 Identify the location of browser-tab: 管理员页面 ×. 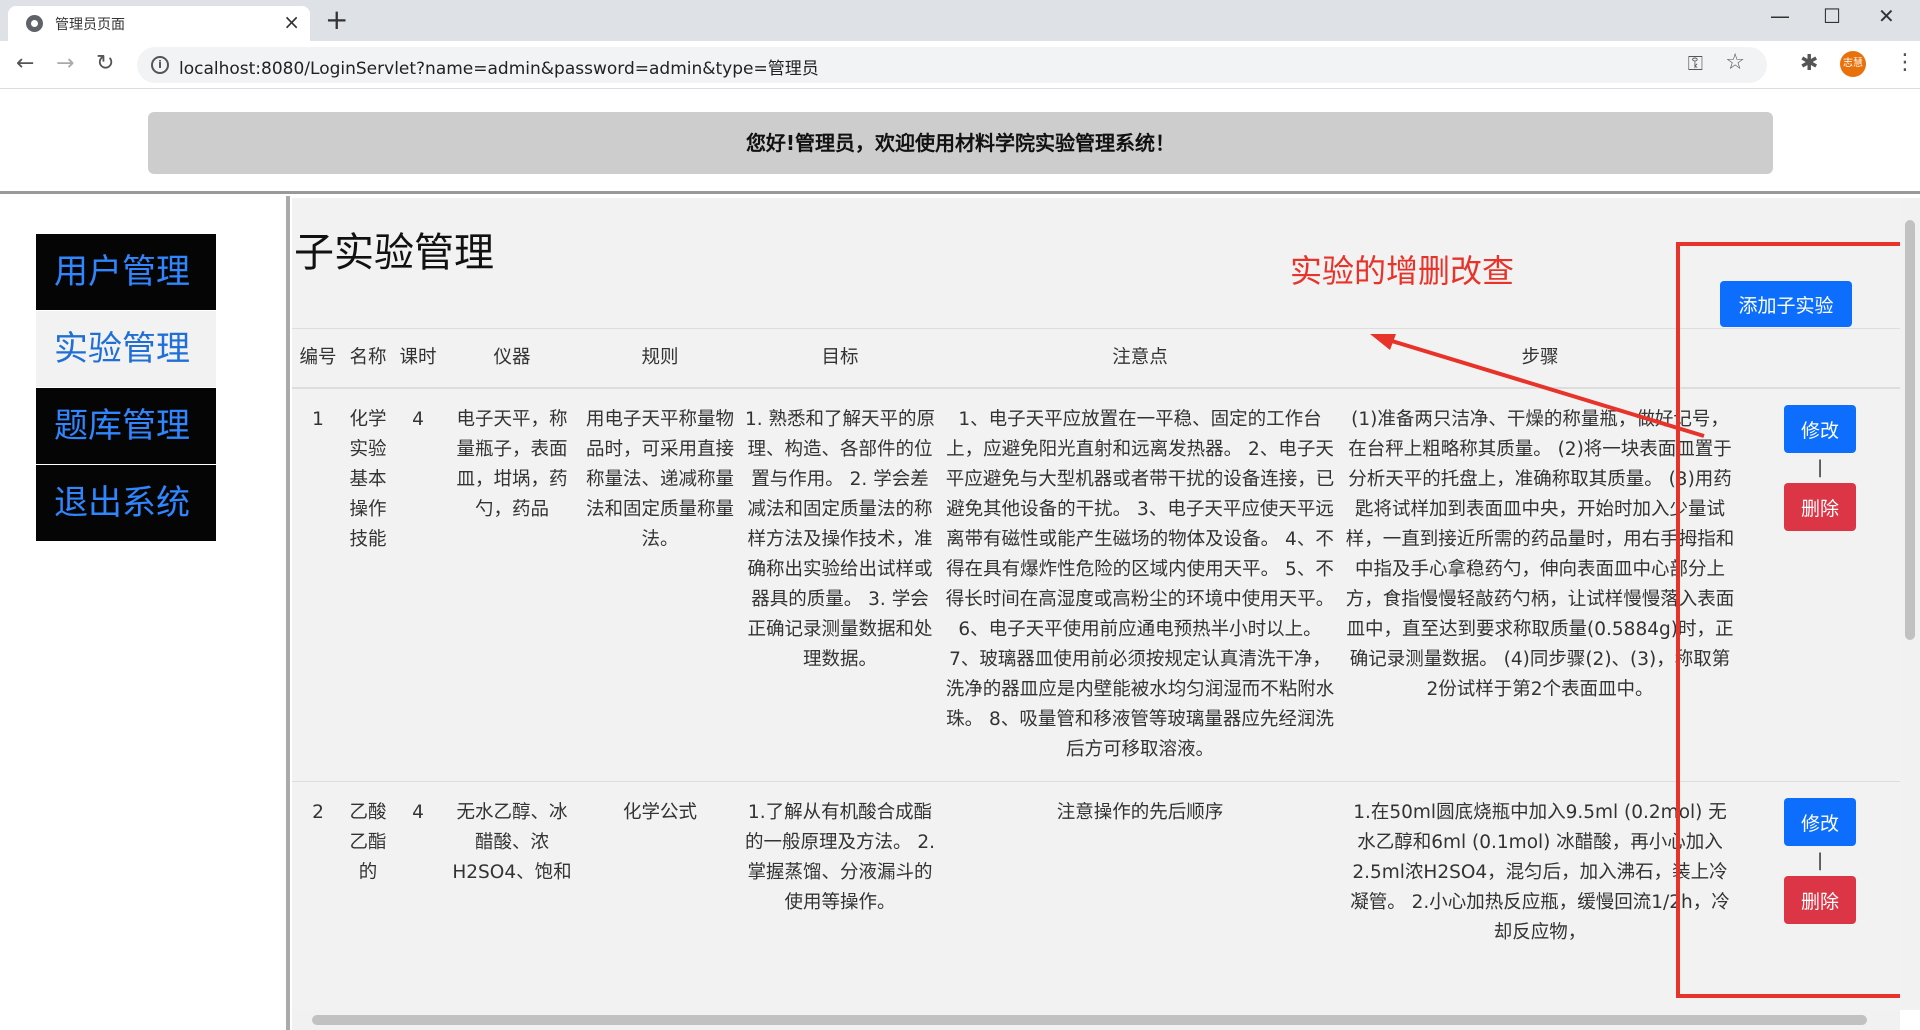
(159, 23).